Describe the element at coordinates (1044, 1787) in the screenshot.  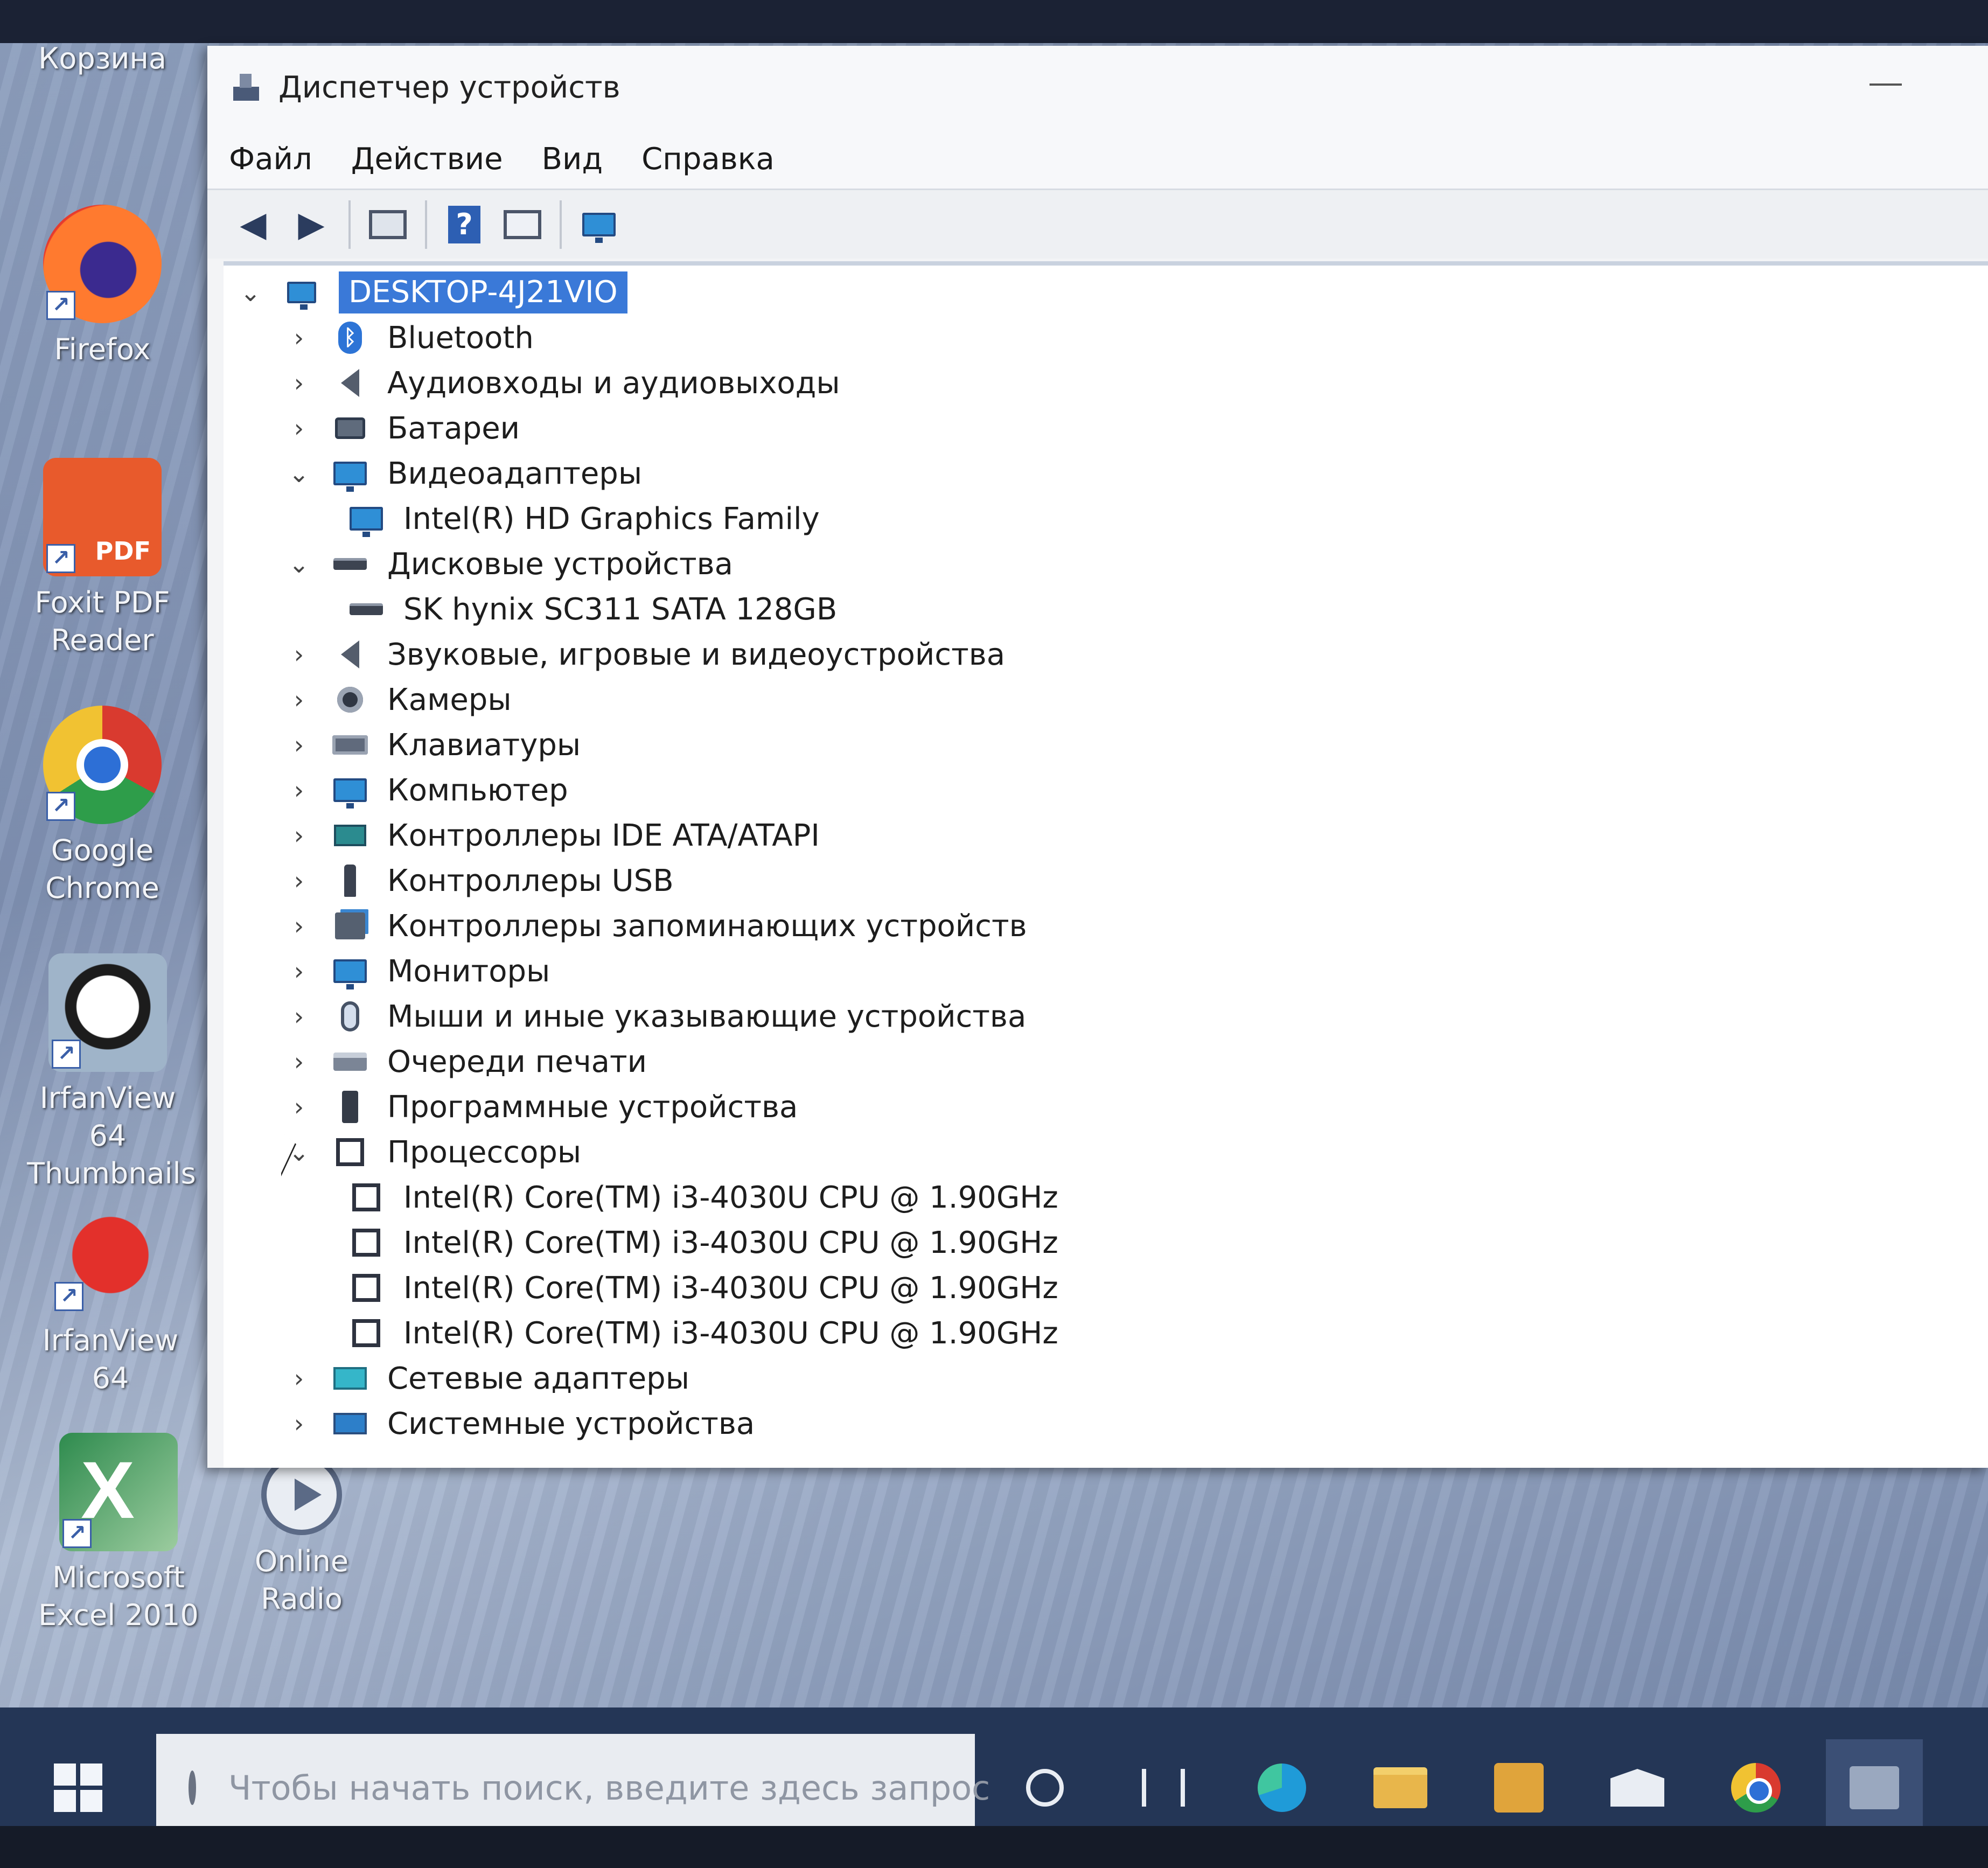
I see `cortana-button` at that location.